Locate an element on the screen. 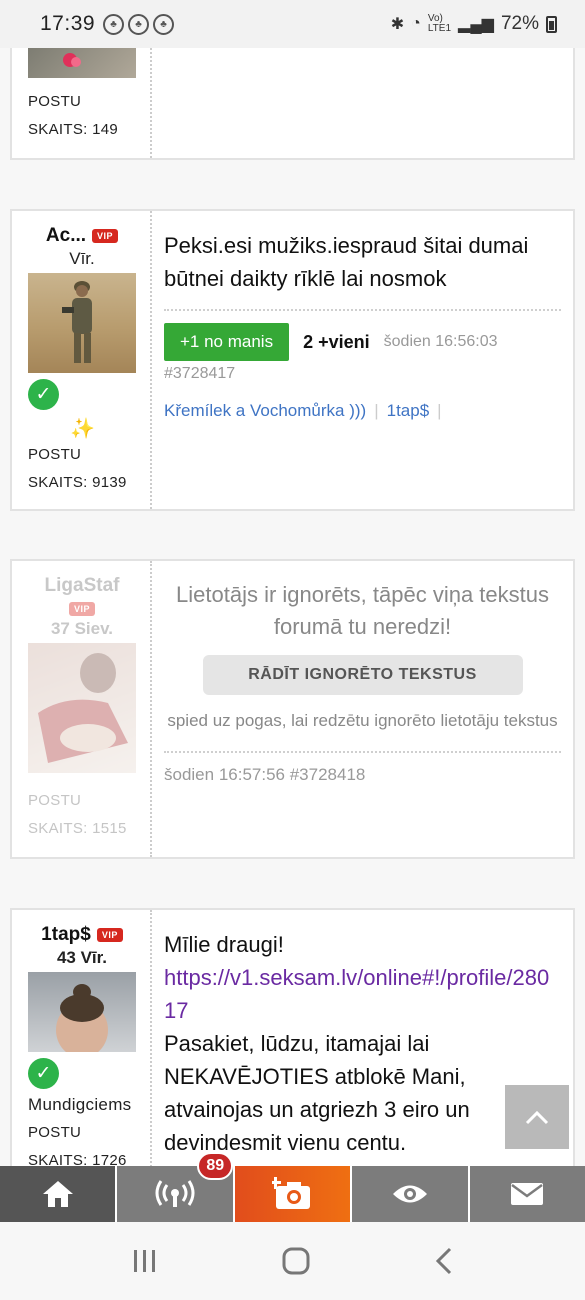 The width and height of the screenshot is (585, 1300). battery-percent: 72% is located at coordinates (519, 23).